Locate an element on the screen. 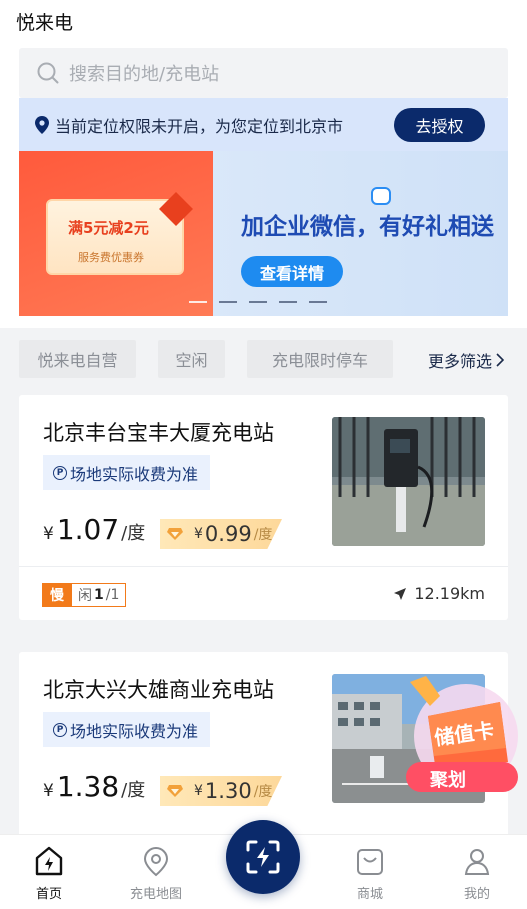 This screenshot has width=527, height=909. coupon-card: 满5元减2元 服务费优惠券 is located at coordinates (119, 233).